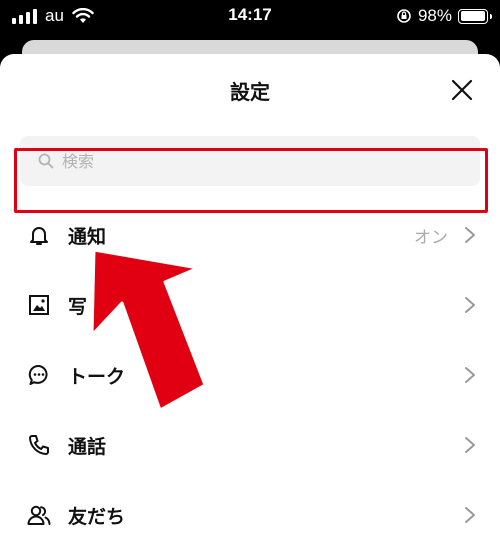  Describe the element at coordinates (404, 16) in the screenshot. I see `orientation-lock-icon` at that location.